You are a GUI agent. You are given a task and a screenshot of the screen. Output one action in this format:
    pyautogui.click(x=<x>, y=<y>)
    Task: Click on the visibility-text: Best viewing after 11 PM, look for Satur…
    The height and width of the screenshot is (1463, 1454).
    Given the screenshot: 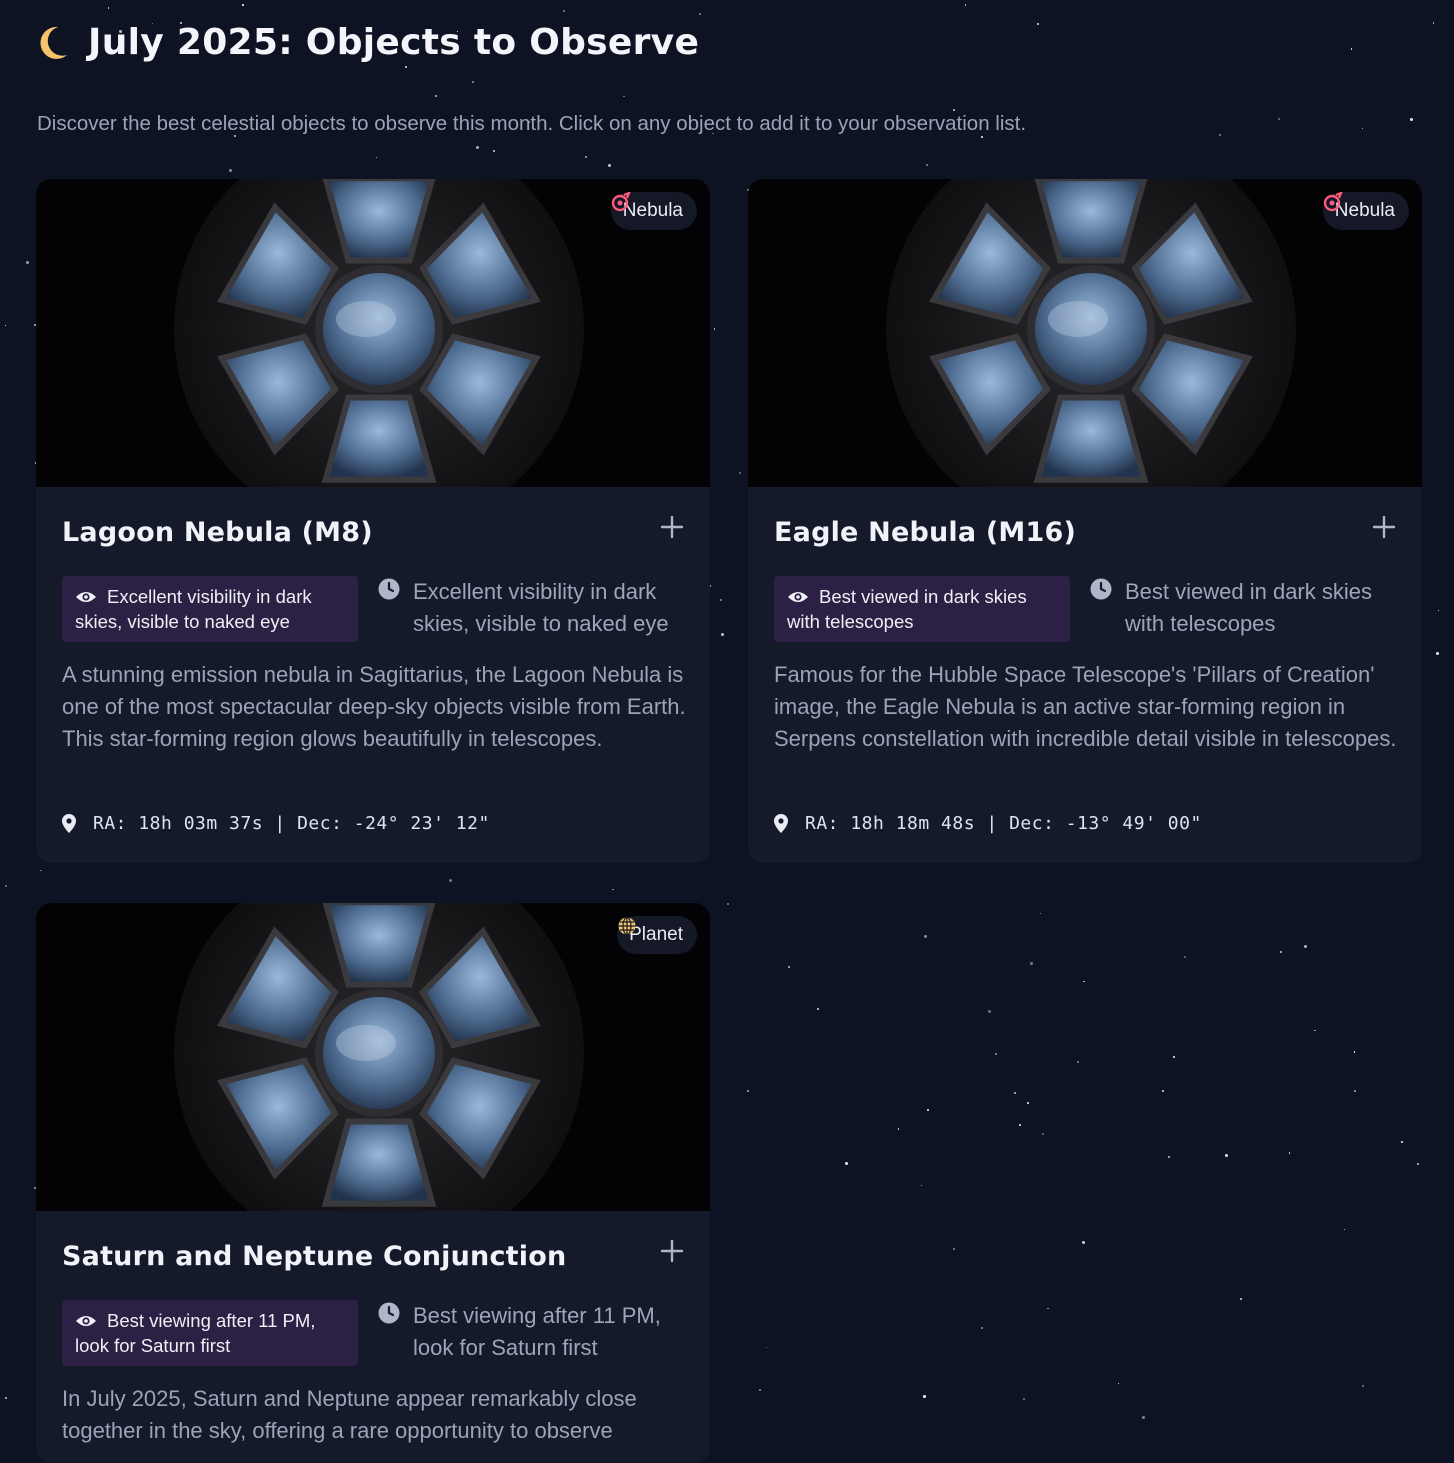 What is the action you would take?
    pyautogui.click(x=195, y=1333)
    